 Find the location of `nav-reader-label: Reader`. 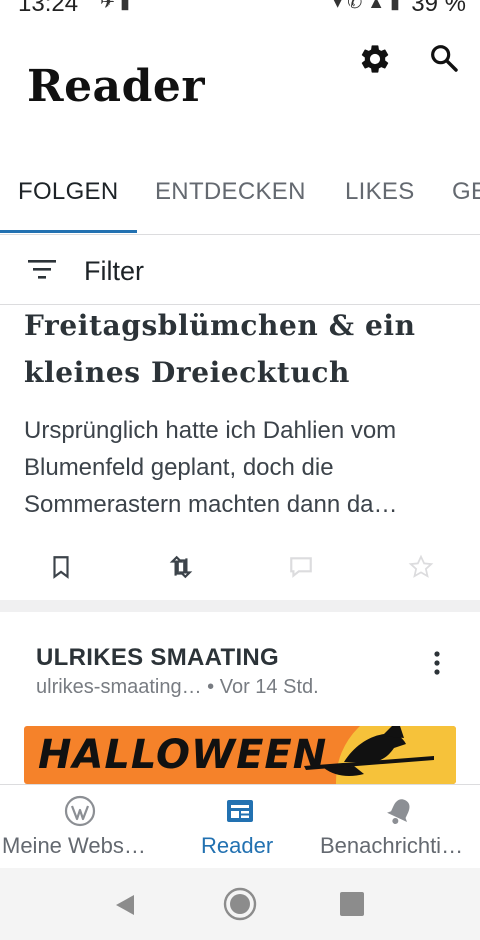

nav-reader-label: Reader is located at coordinates (237, 845).